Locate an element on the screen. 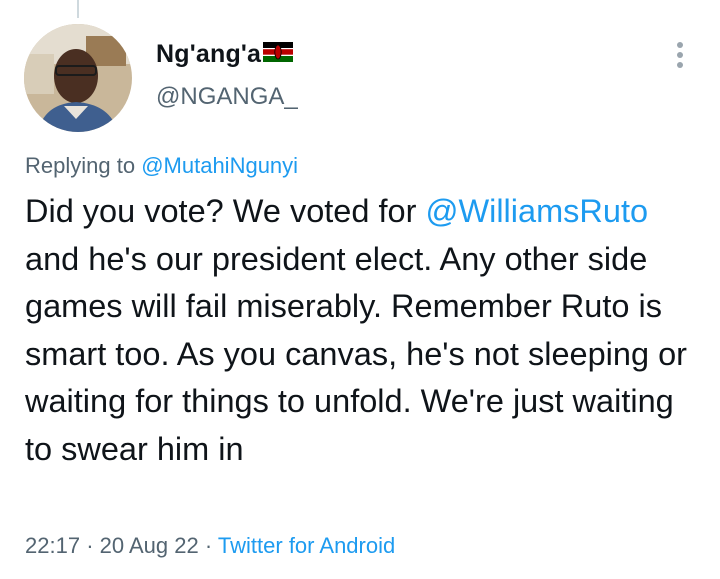  author-handle: @NGANGA_ is located at coordinates (227, 97).